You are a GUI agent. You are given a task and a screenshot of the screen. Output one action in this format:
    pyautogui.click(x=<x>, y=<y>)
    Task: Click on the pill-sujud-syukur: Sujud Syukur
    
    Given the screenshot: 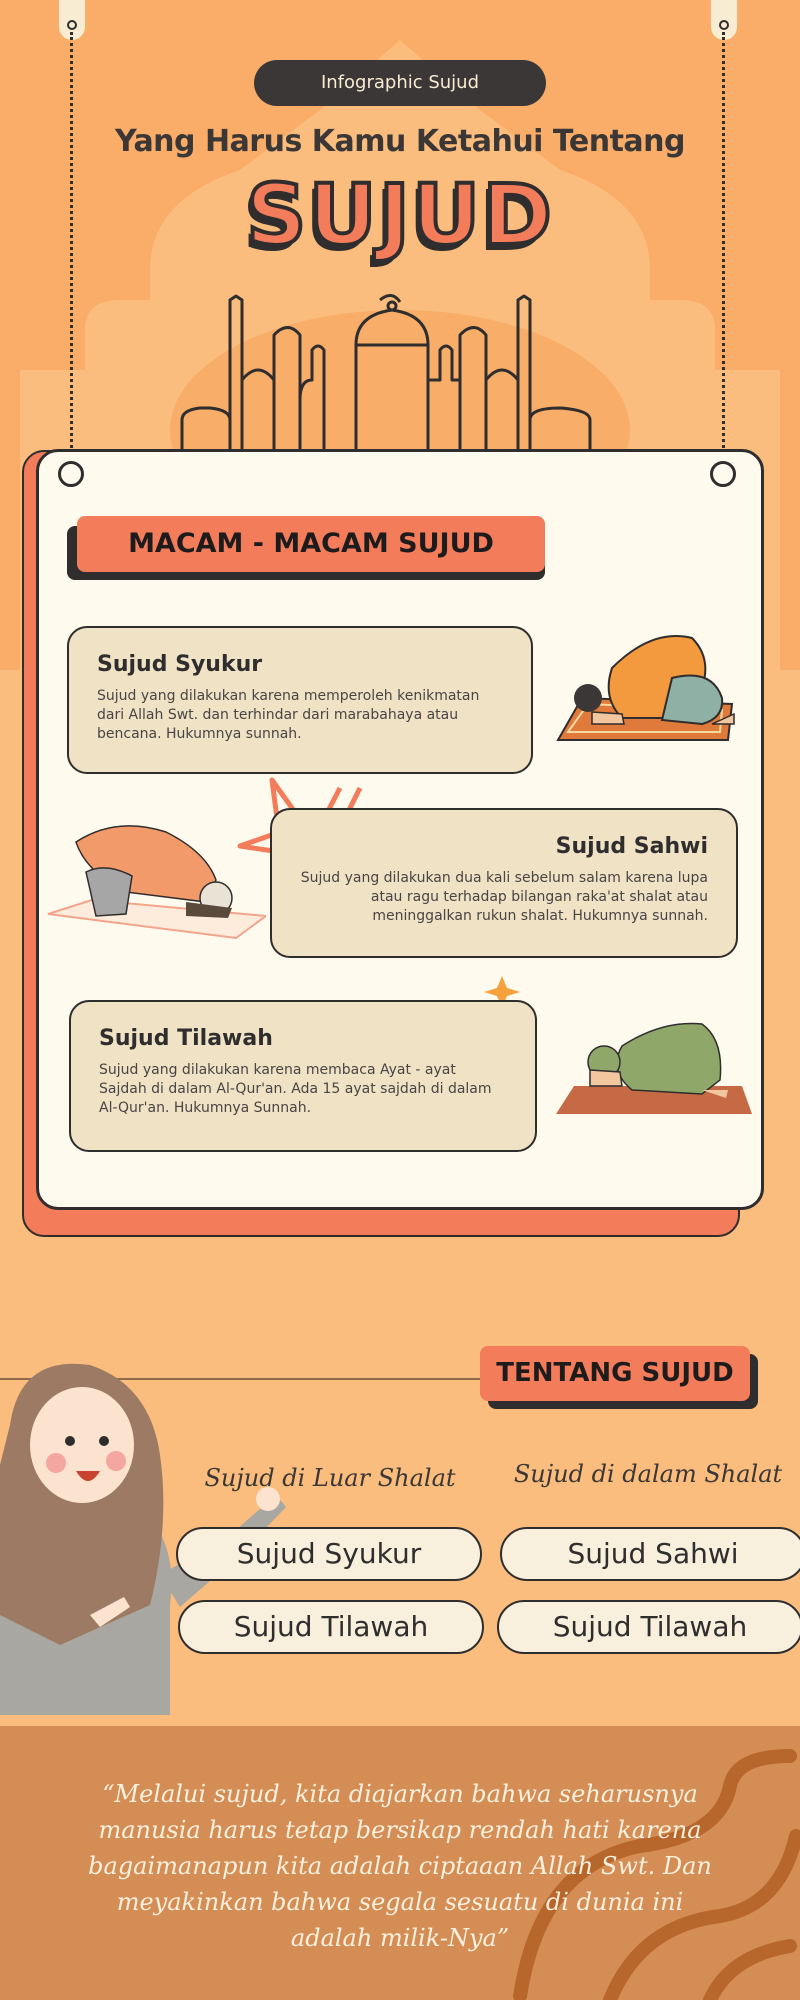 What is the action you would take?
    pyautogui.click(x=329, y=1554)
    